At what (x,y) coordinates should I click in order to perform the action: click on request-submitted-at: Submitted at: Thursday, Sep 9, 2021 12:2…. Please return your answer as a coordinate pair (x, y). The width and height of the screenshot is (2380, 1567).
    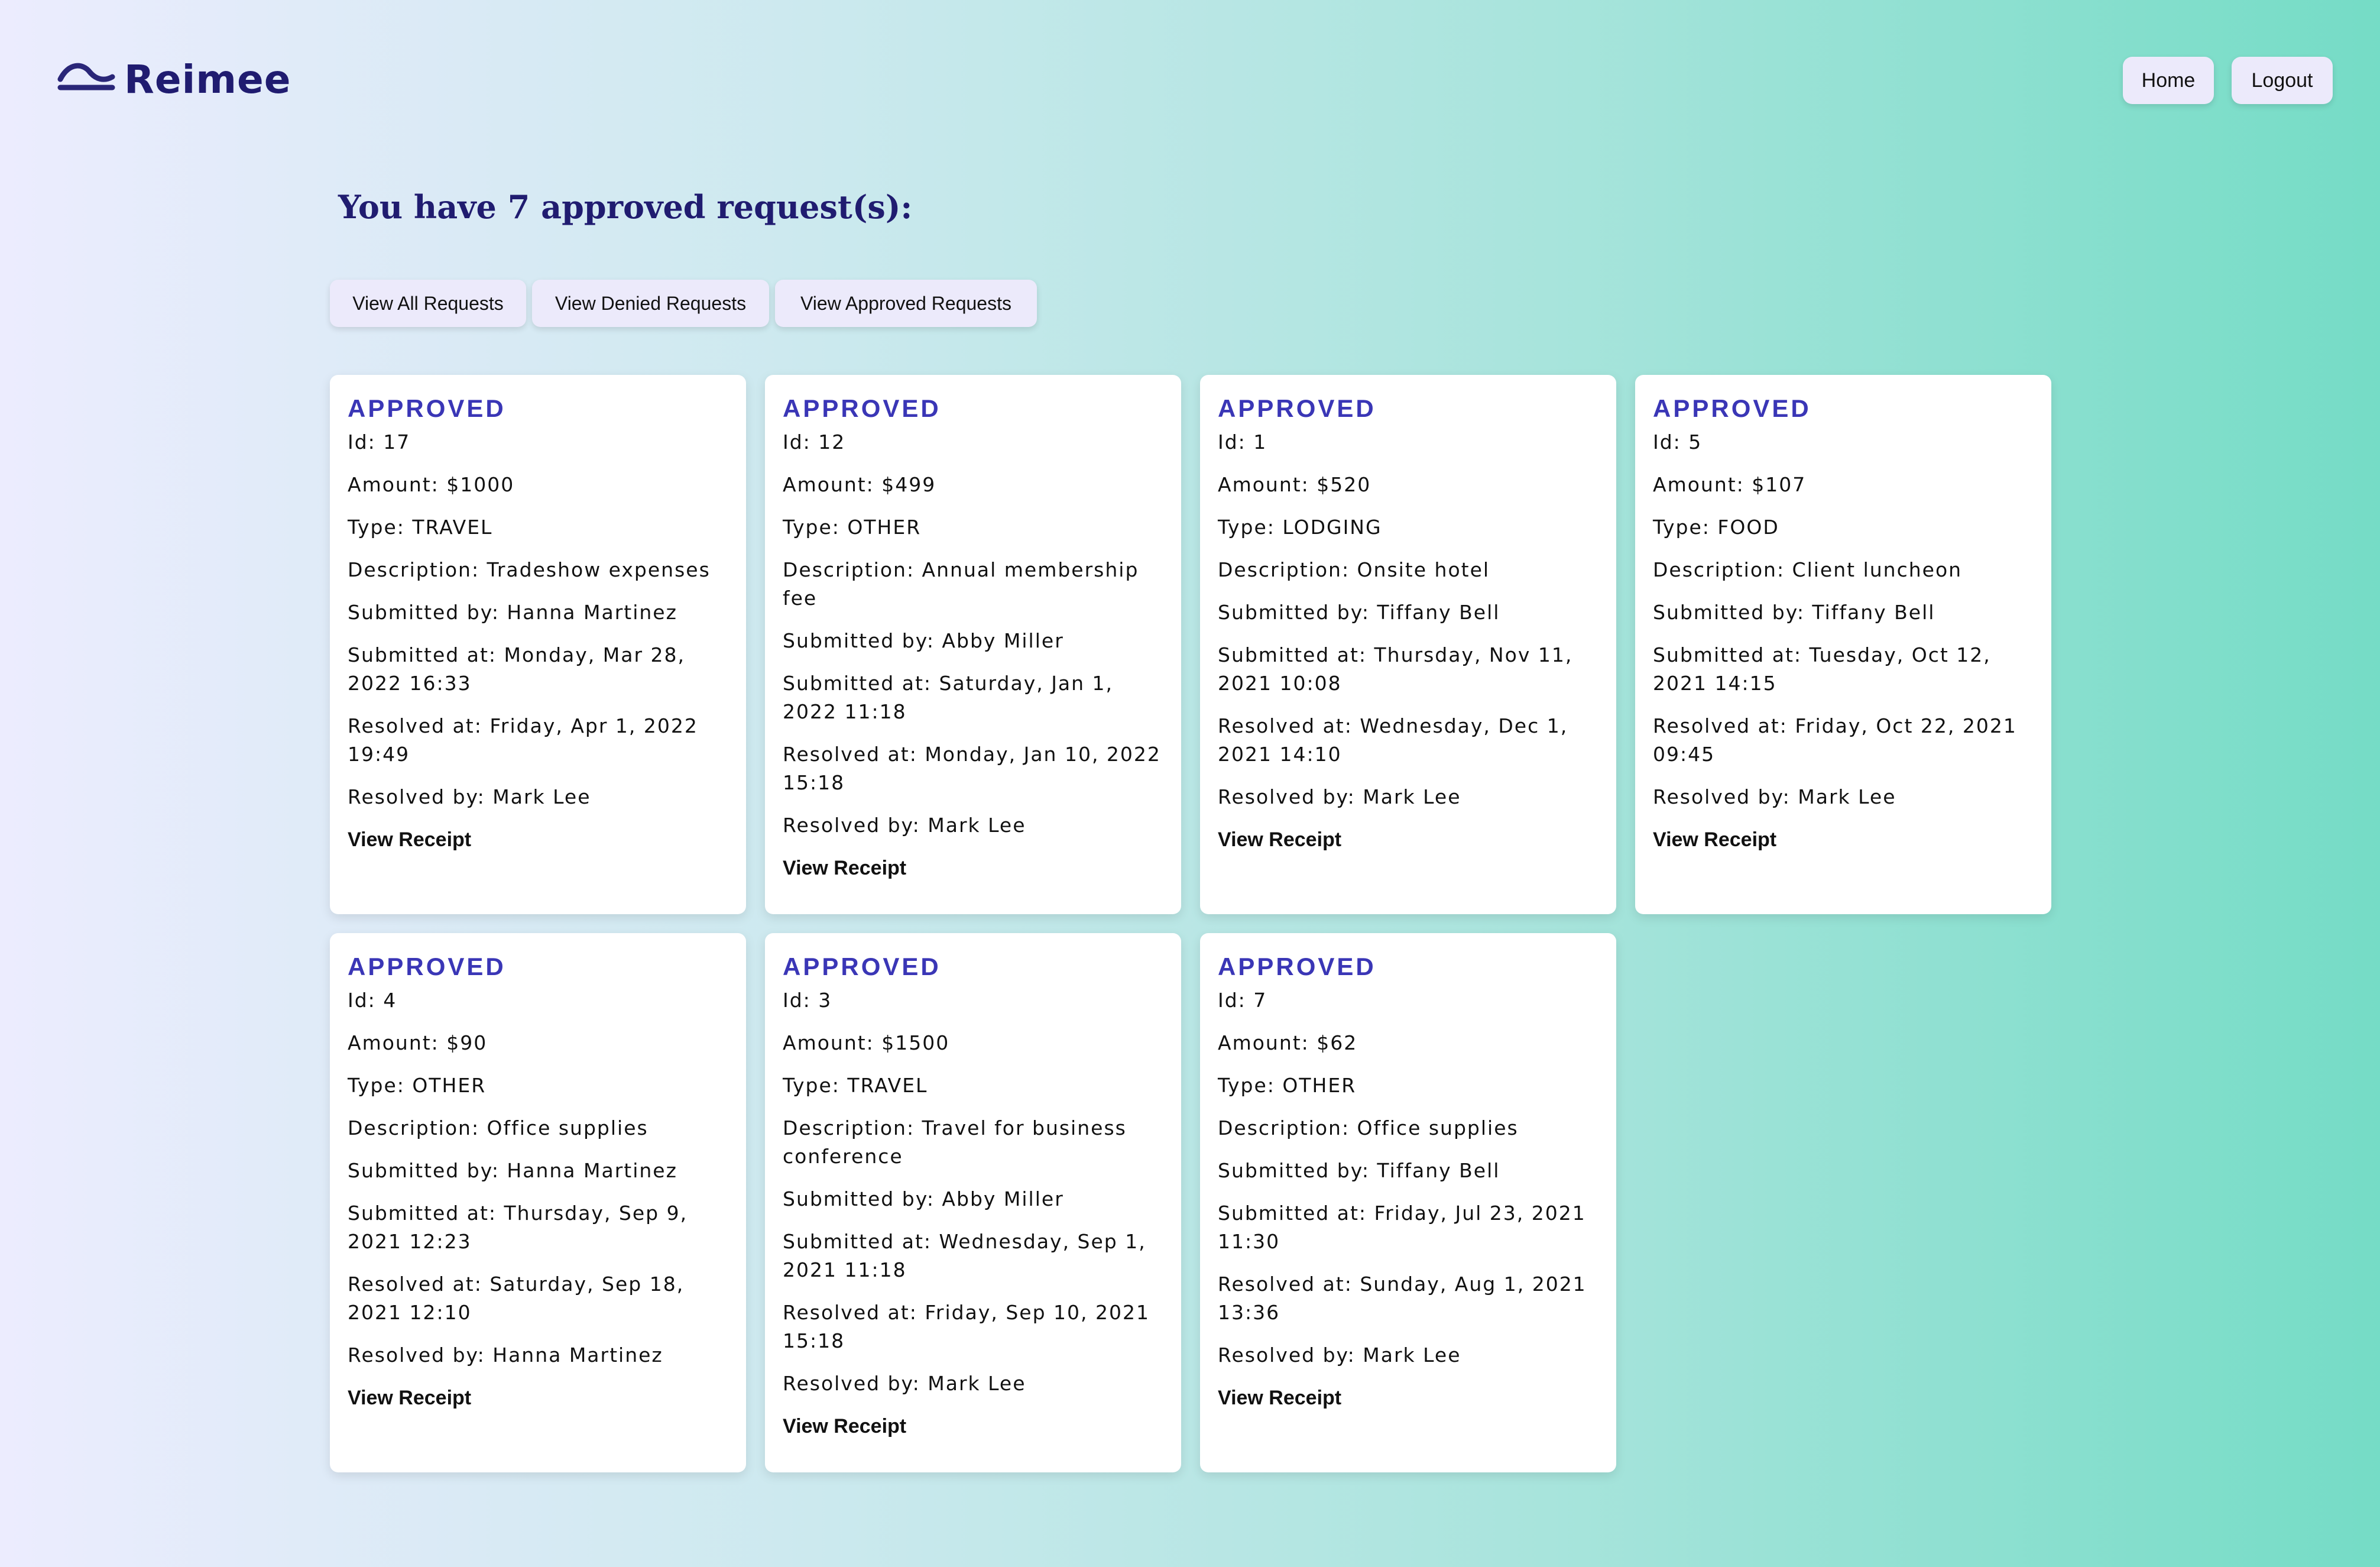
    Looking at the image, I should click on (518, 1227).